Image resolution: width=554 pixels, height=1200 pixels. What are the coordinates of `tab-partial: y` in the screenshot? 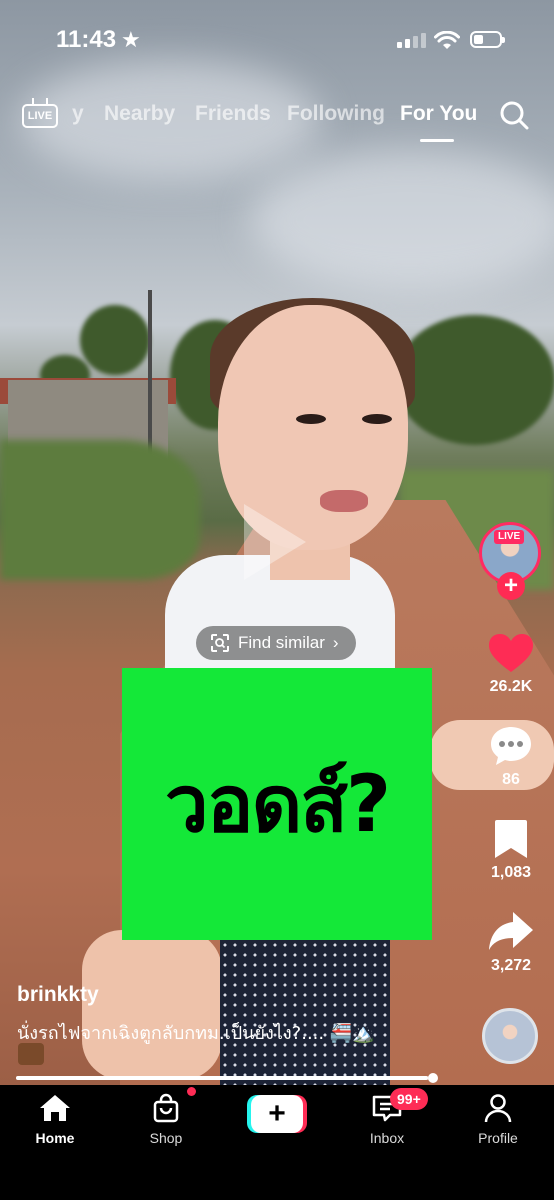 It's located at (78, 114).